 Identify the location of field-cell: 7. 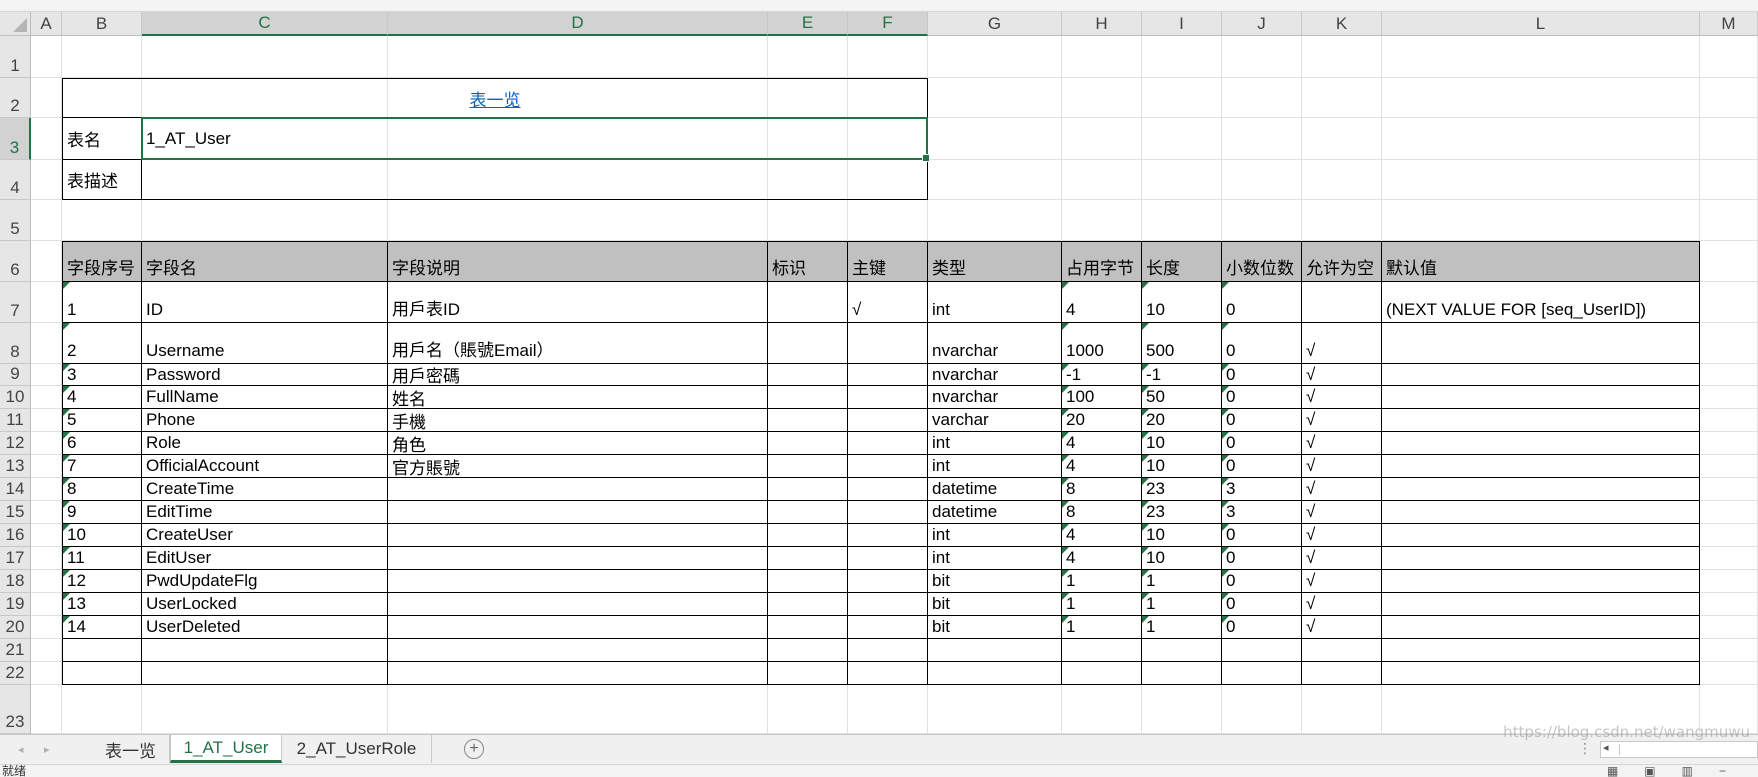
(102, 466).